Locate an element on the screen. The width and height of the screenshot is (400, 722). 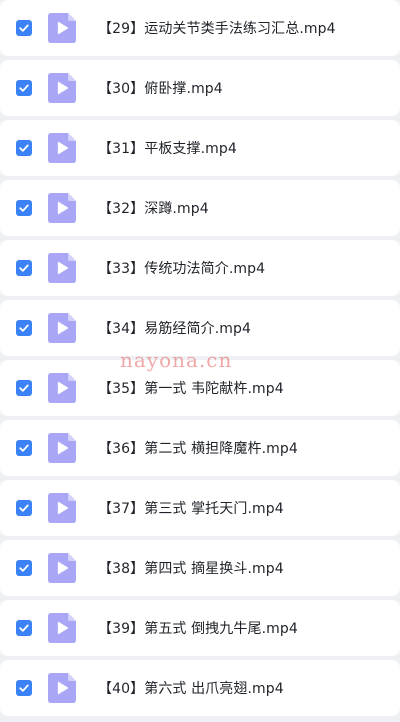
file-row: 【38】第四式 摘星换斗.mp4 is located at coordinates (200, 568).